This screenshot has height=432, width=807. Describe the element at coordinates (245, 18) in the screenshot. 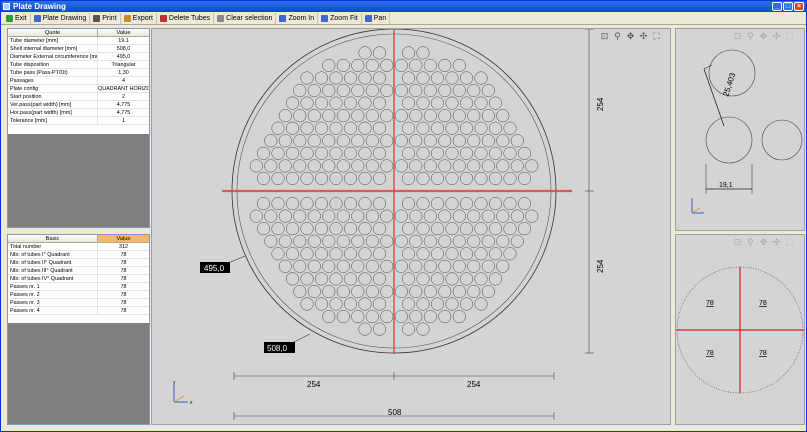

I see `toolbar-button-clear-selection: Clear selection` at that location.